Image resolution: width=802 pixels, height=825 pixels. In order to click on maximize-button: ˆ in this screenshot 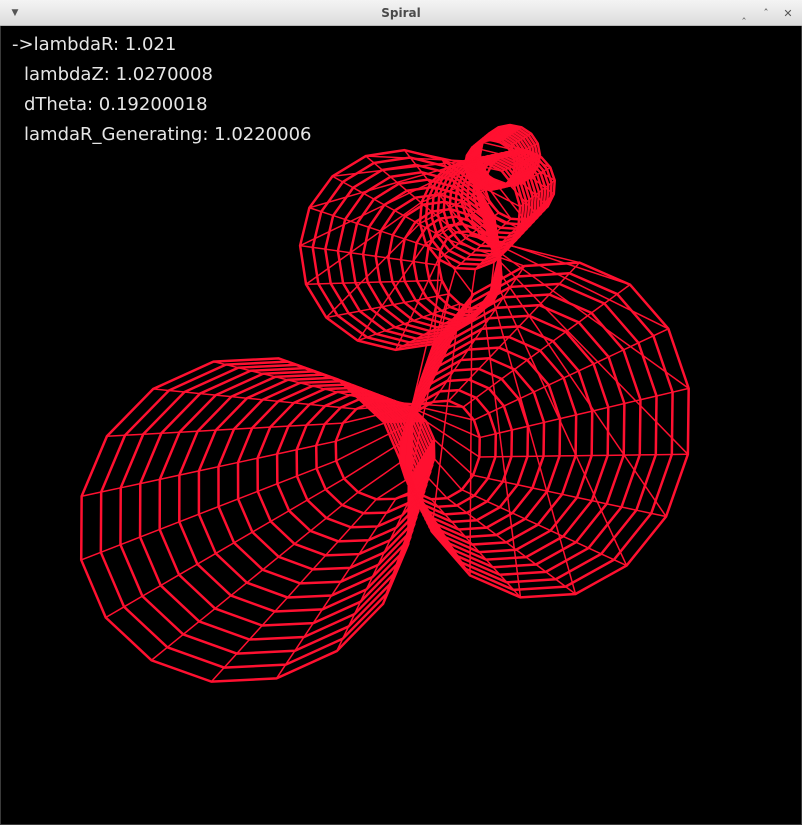, I will do `click(766, 13)`.